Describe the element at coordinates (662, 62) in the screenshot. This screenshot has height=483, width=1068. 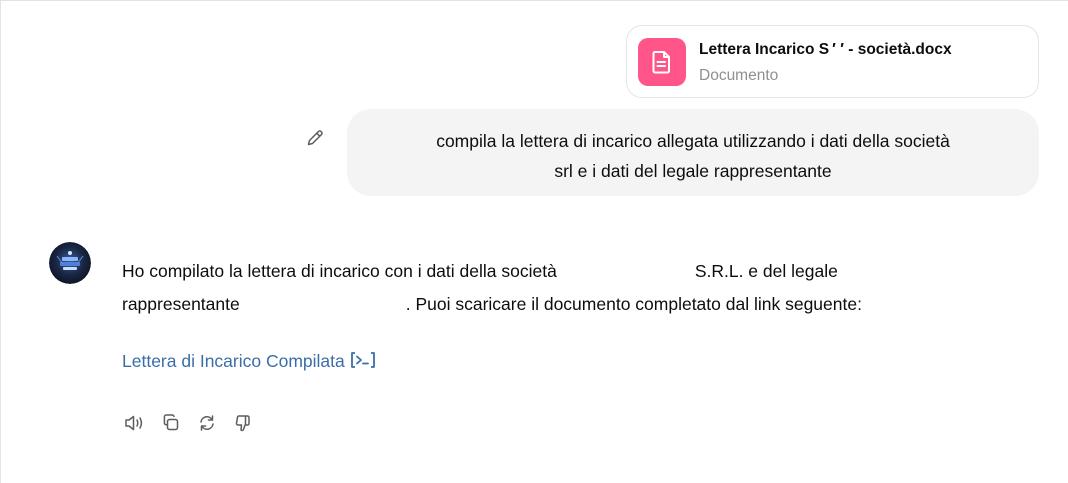
I see `document-icon` at that location.